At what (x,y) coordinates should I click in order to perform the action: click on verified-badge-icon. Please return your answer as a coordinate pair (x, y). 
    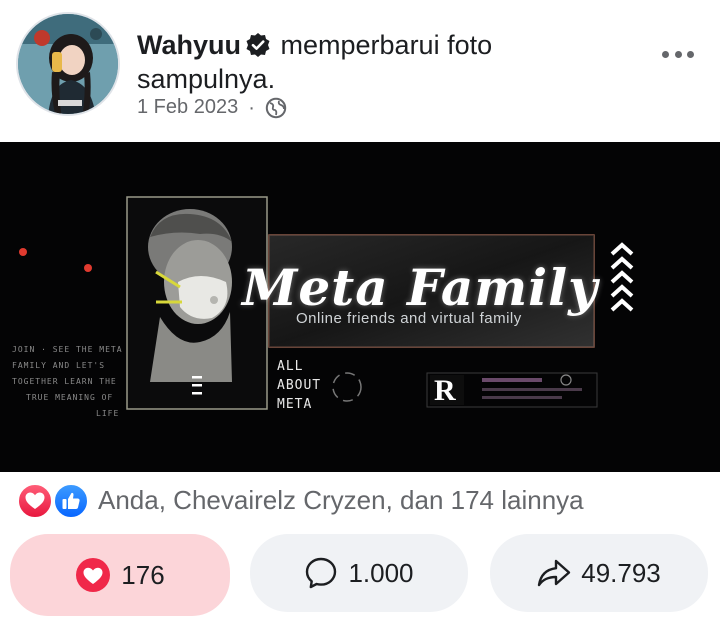
    Looking at the image, I should click on (258, 45).